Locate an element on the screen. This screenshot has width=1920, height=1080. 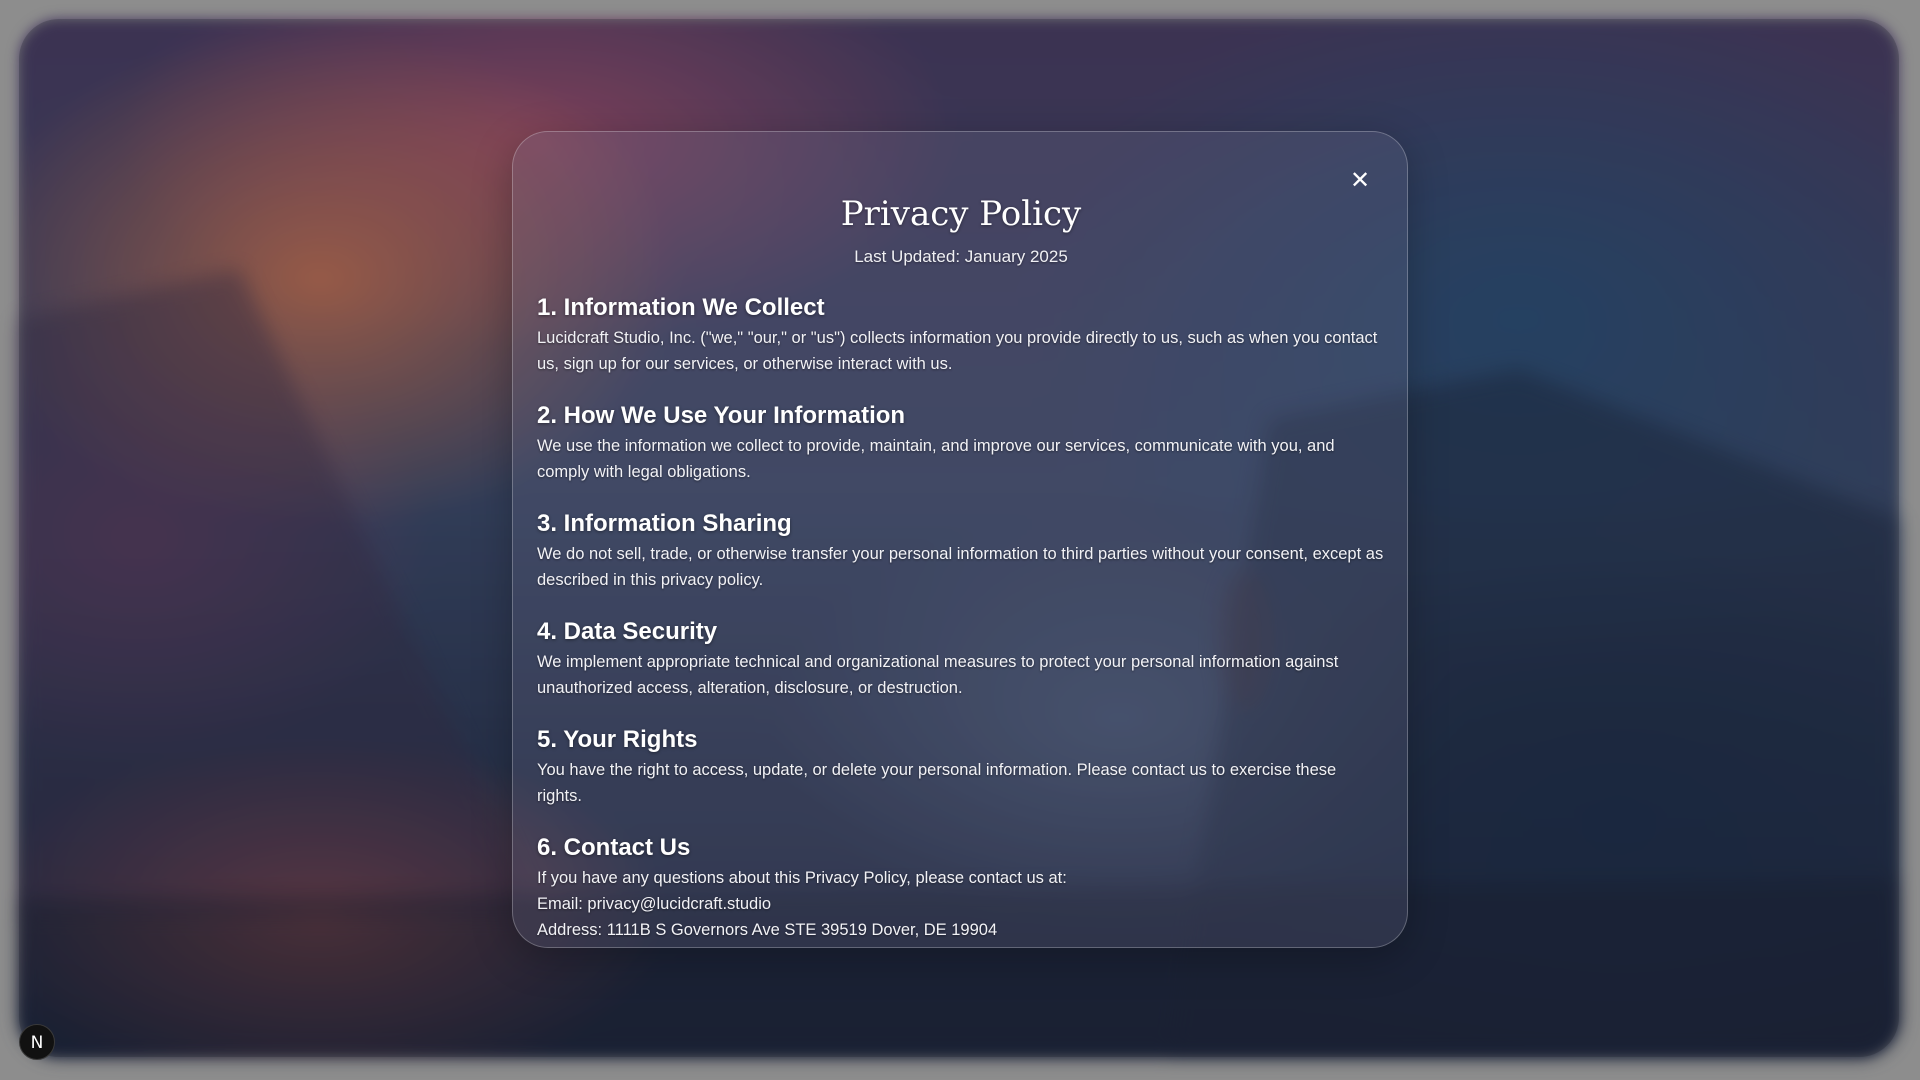
dev-tools-badge: N is located at coordinates (37, 1042).